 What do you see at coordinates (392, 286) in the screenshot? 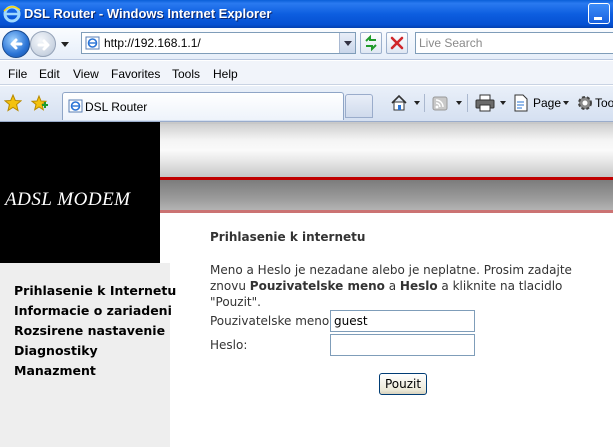
I see `message-text: a` at bounding box center [392, 286].